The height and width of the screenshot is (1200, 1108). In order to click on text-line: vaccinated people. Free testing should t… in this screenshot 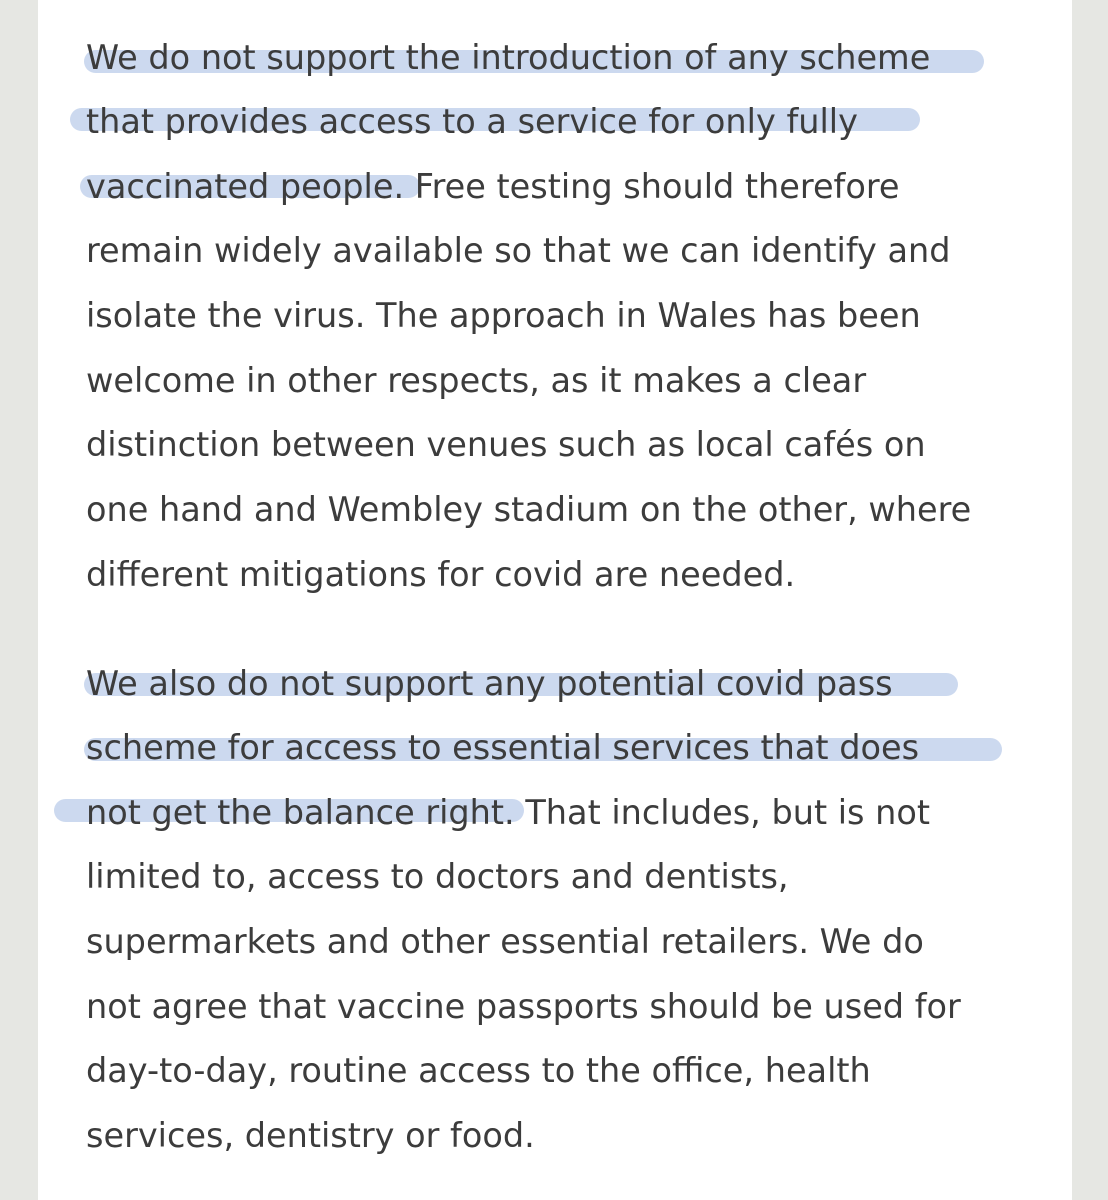, I will do `click(493, 186)`.